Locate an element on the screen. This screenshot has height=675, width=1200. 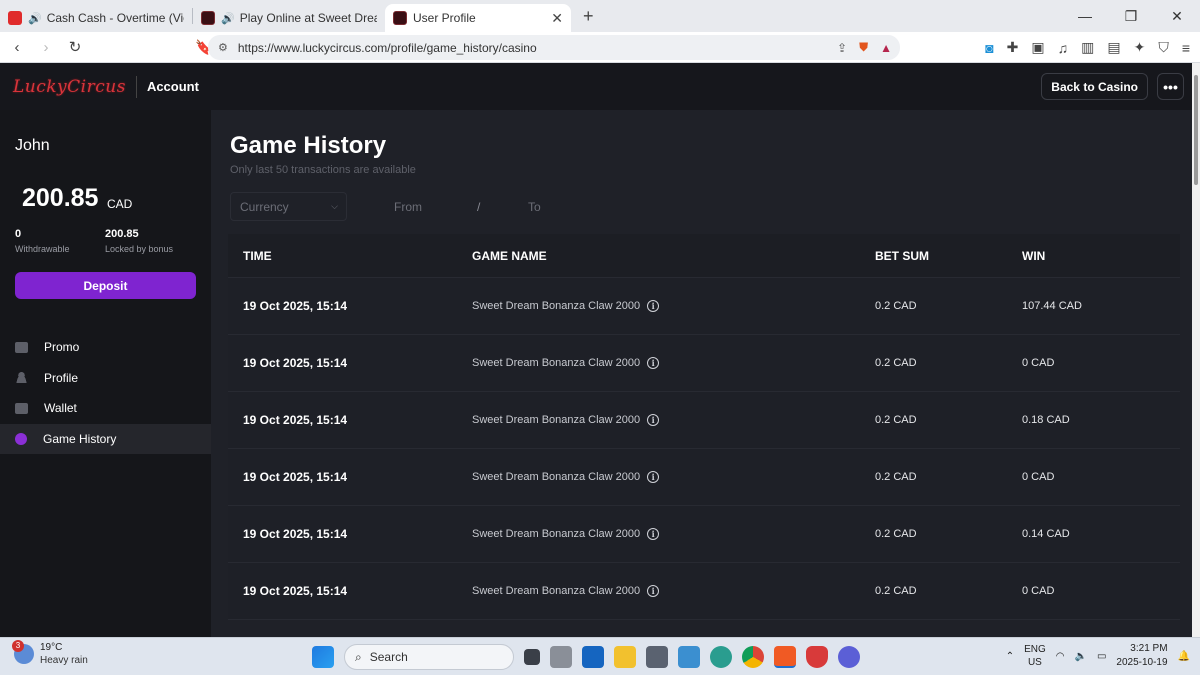
language-indicator: ENG US is located at coordinates (1035, 656).